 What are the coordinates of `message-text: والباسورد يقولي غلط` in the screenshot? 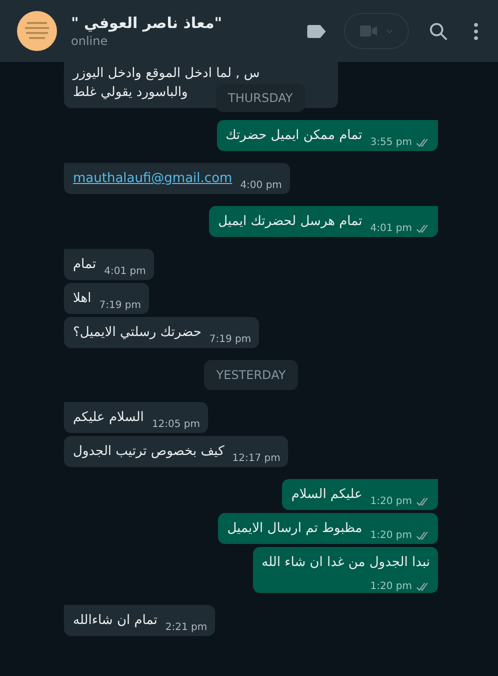 It's located at (130, 93).